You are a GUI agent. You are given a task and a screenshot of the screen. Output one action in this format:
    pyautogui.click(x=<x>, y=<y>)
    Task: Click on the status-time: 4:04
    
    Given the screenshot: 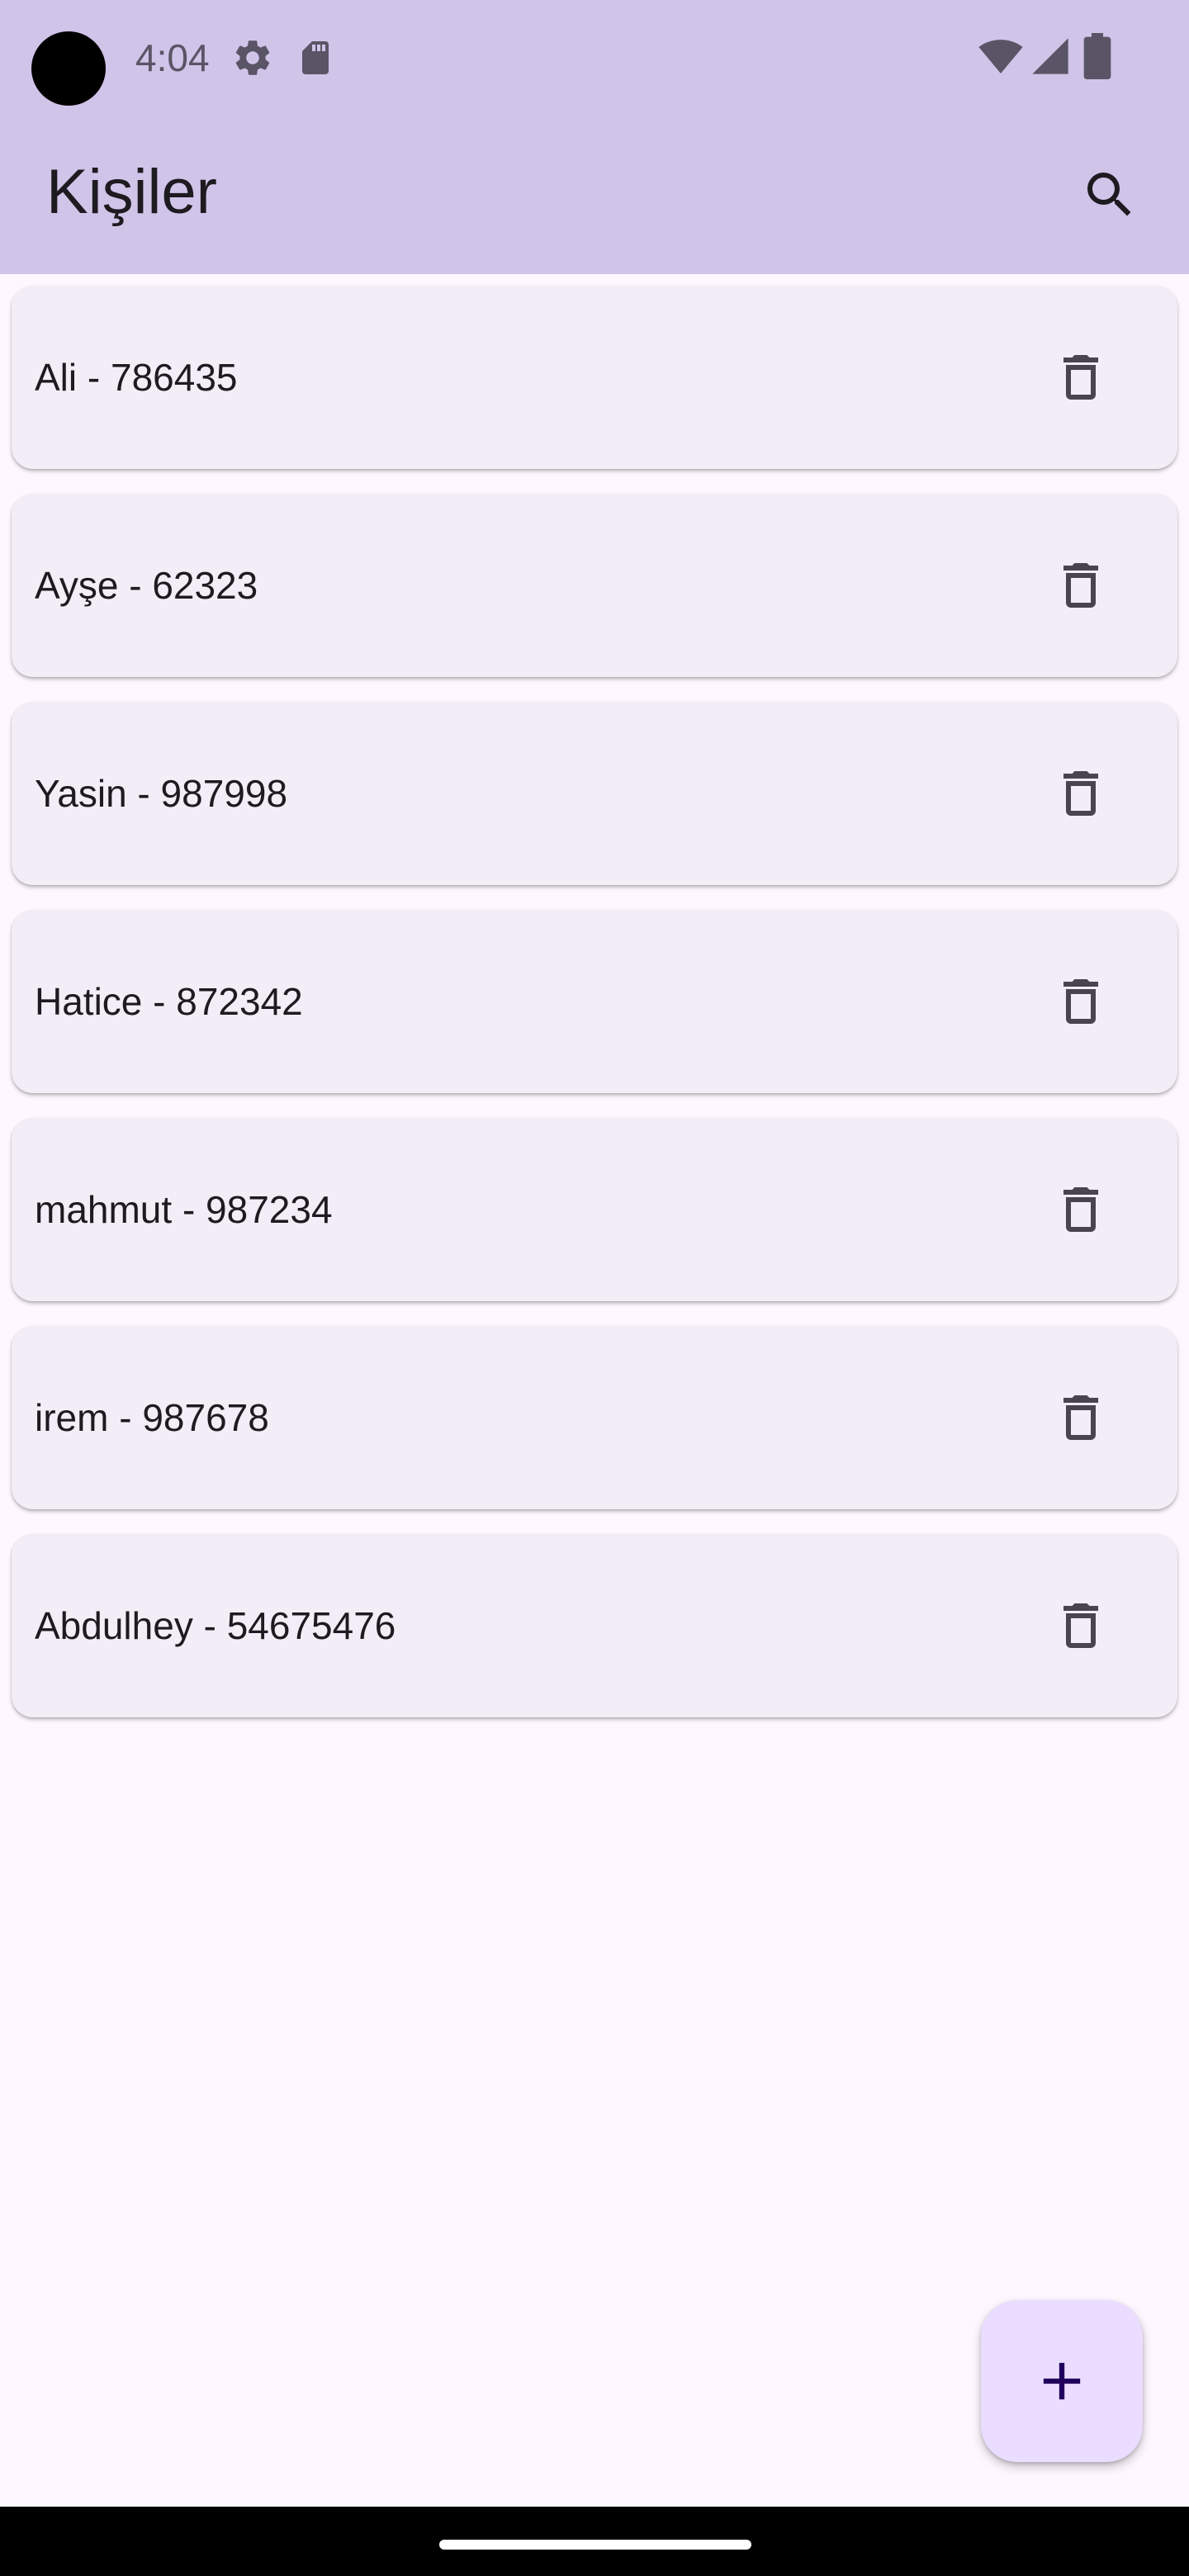 What is the action you would take?
    pyautogui.click(x=172, y=57)
    